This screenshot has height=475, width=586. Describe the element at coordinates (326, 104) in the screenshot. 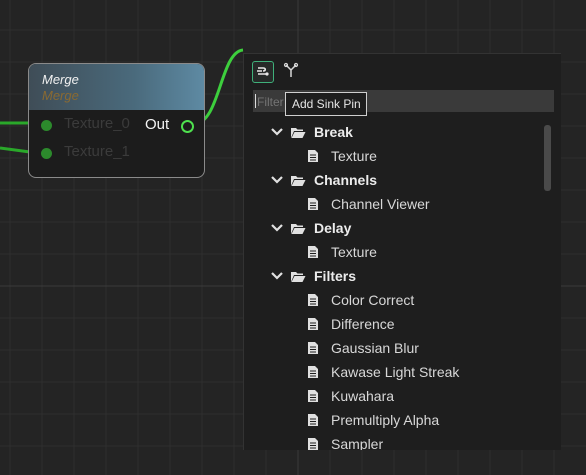

I see `tooltip: Add Sink Pin` at that location.